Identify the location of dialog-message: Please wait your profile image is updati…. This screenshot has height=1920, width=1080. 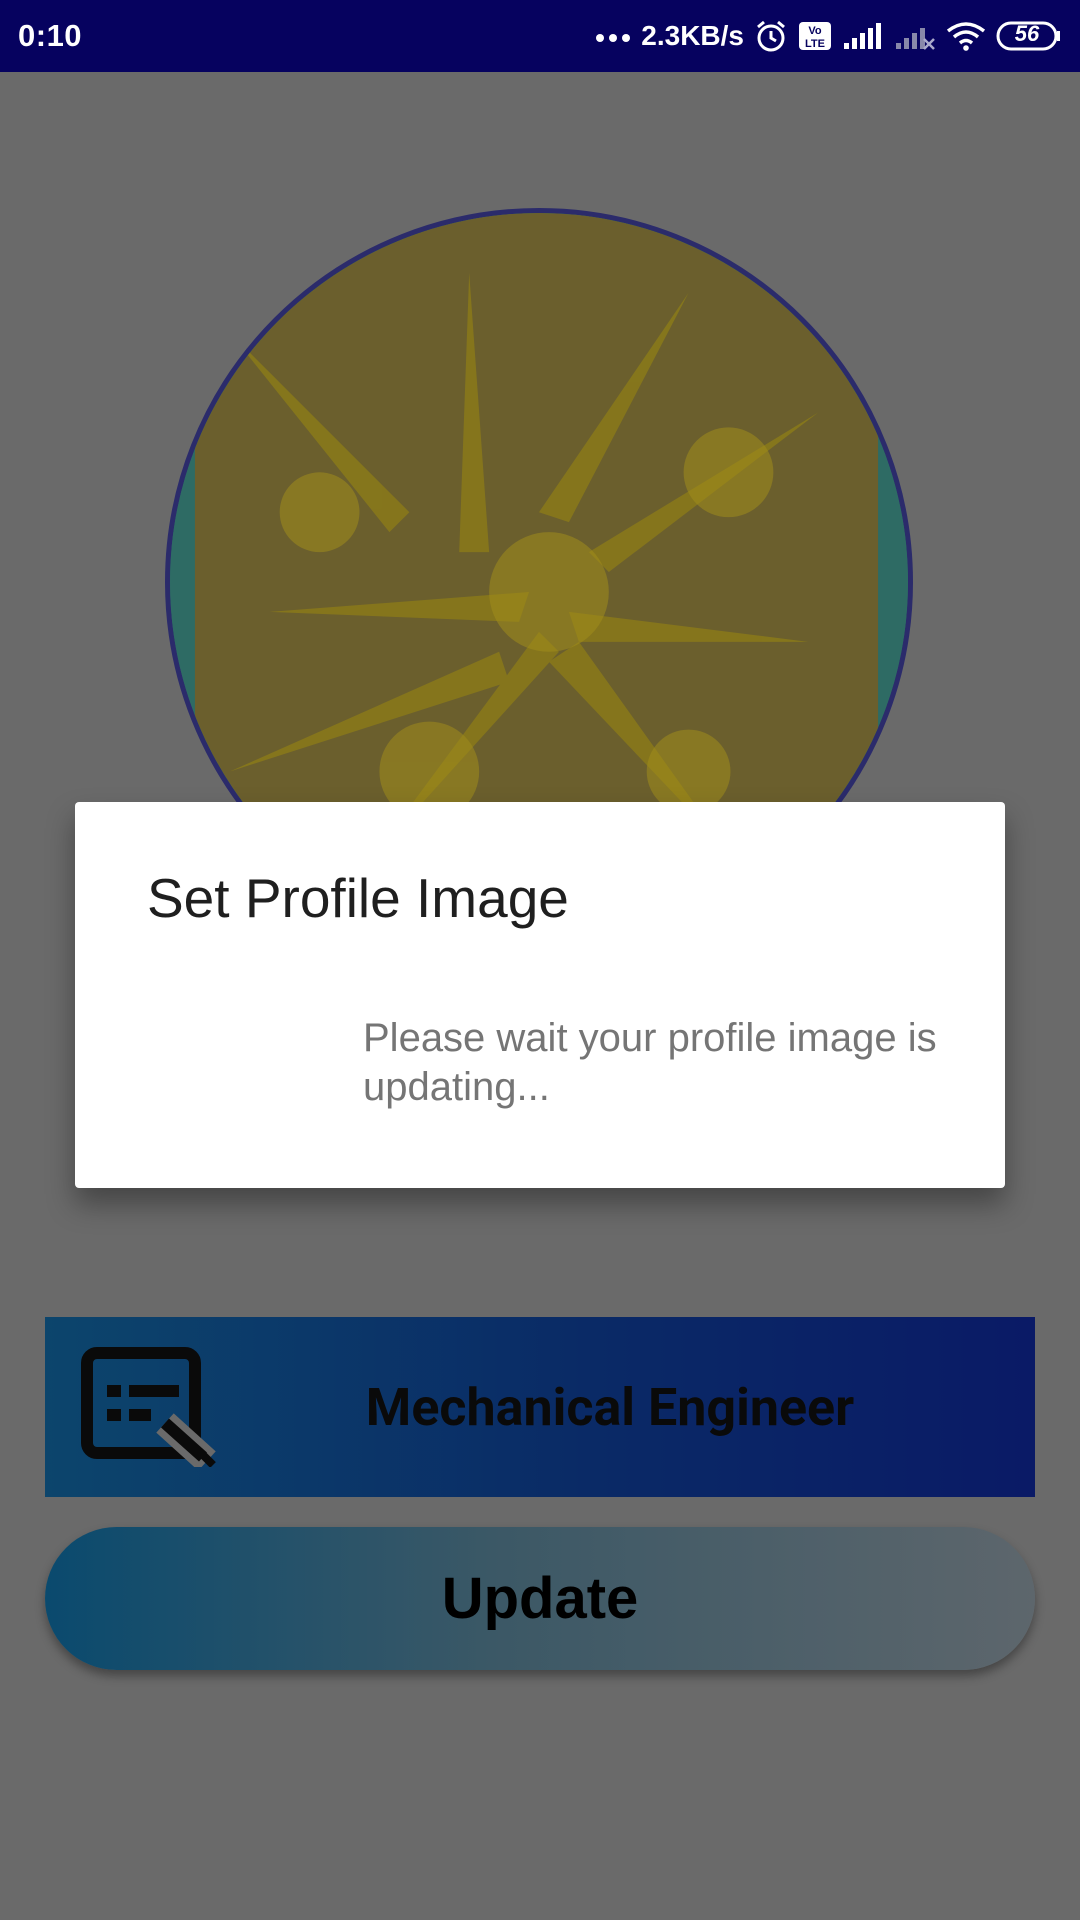
(650, 1062).